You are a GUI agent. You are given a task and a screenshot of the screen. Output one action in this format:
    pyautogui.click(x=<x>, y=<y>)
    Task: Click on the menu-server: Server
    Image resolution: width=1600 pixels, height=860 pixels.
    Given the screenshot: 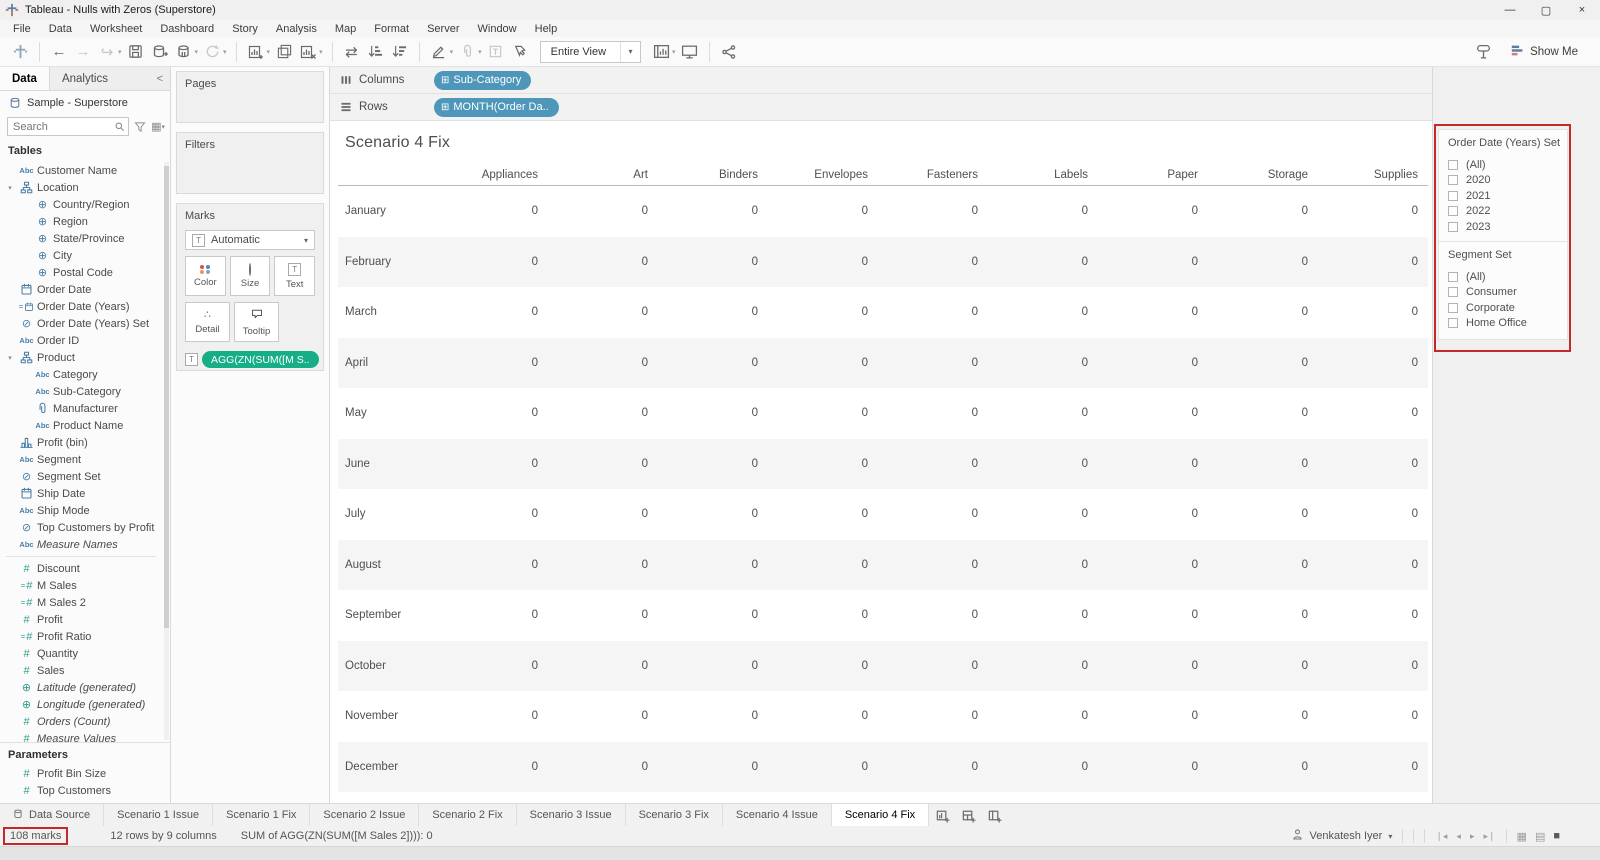 What is the action you would take?
    pyautogui.click(x=443, y=29)
    